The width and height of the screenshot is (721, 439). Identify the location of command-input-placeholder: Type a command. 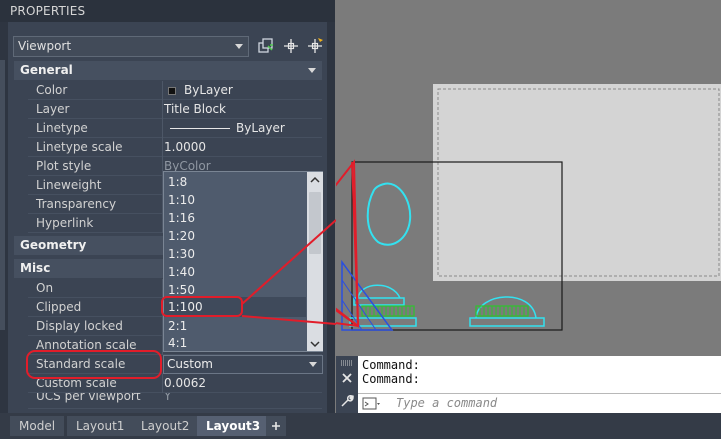
(447, 403).